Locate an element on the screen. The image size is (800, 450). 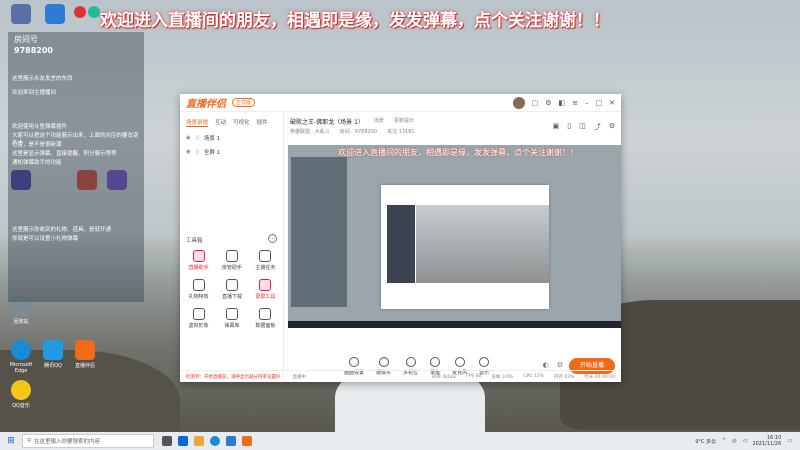
store-icon is located at coordinates (231, 441).